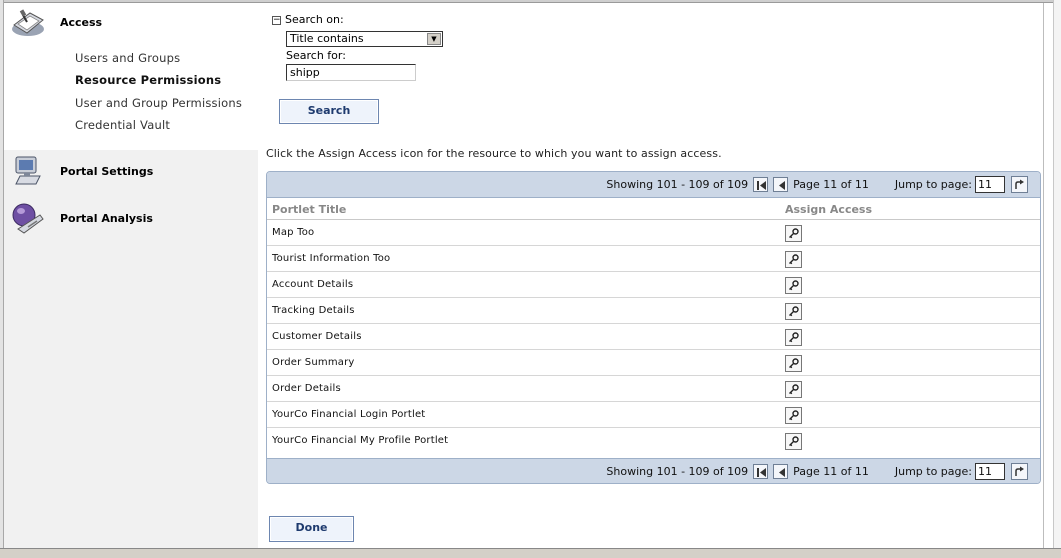 This screenshot has width=1061, height=558. Describe the element at coordinates (653, 259) in the screenshot. I see `table-row: Tourist Information Too` at that location.